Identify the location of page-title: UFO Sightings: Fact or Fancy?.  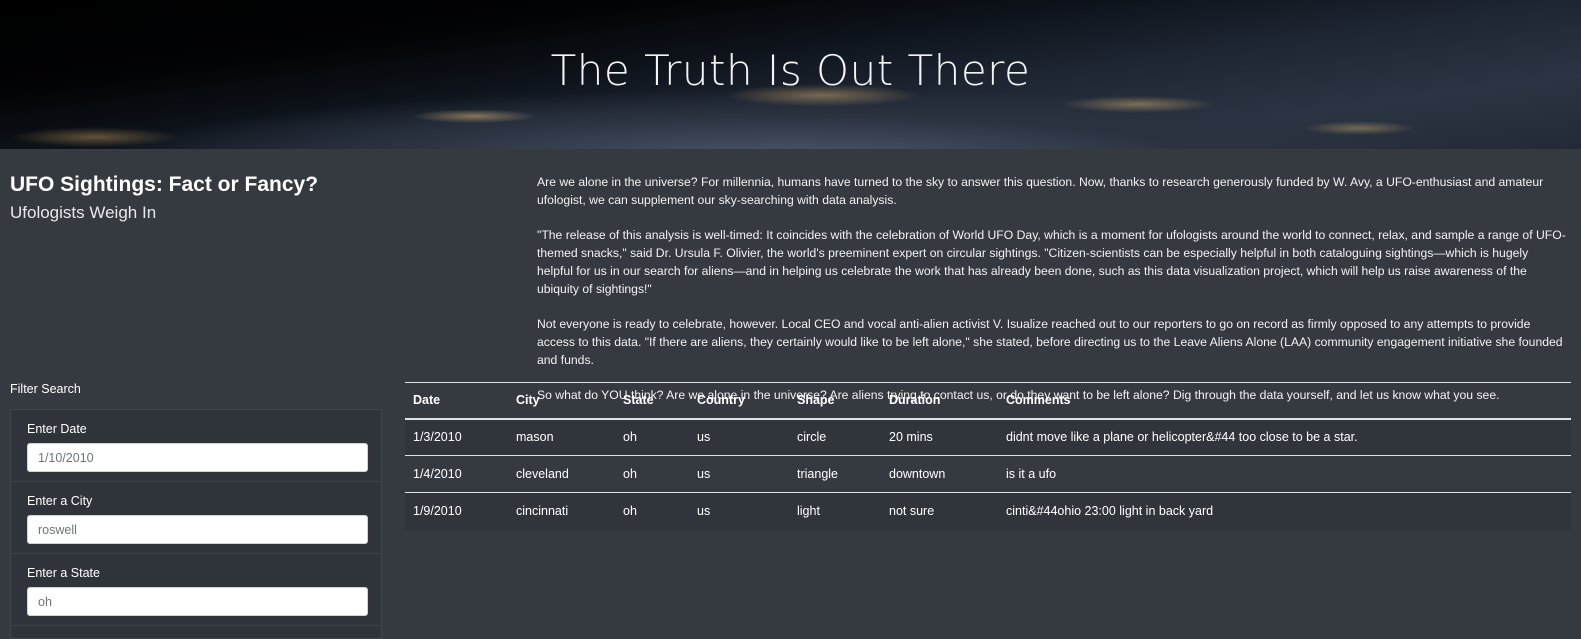
(164, 184).